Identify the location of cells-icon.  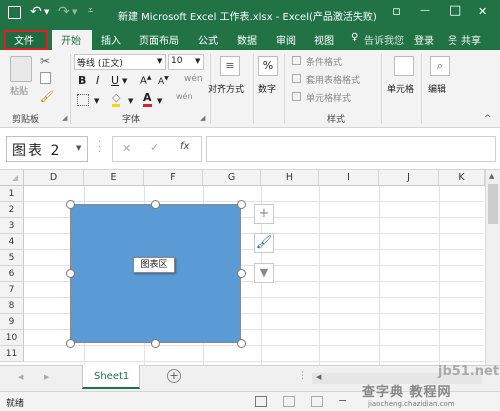
(404, 66).